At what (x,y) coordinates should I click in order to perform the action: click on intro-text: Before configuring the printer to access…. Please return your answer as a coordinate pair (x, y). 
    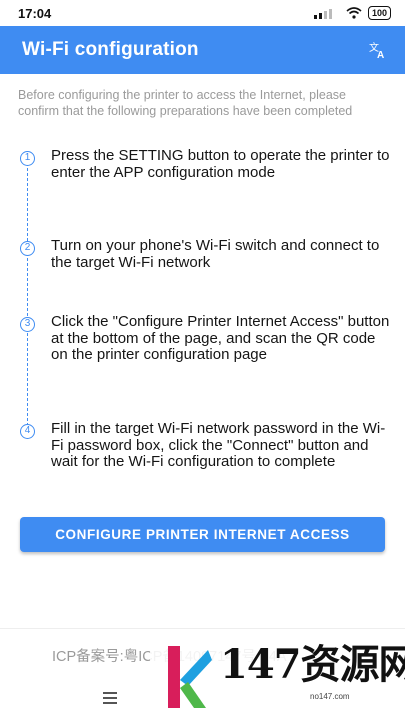
    Looking at the image, I should click on (185, 103).